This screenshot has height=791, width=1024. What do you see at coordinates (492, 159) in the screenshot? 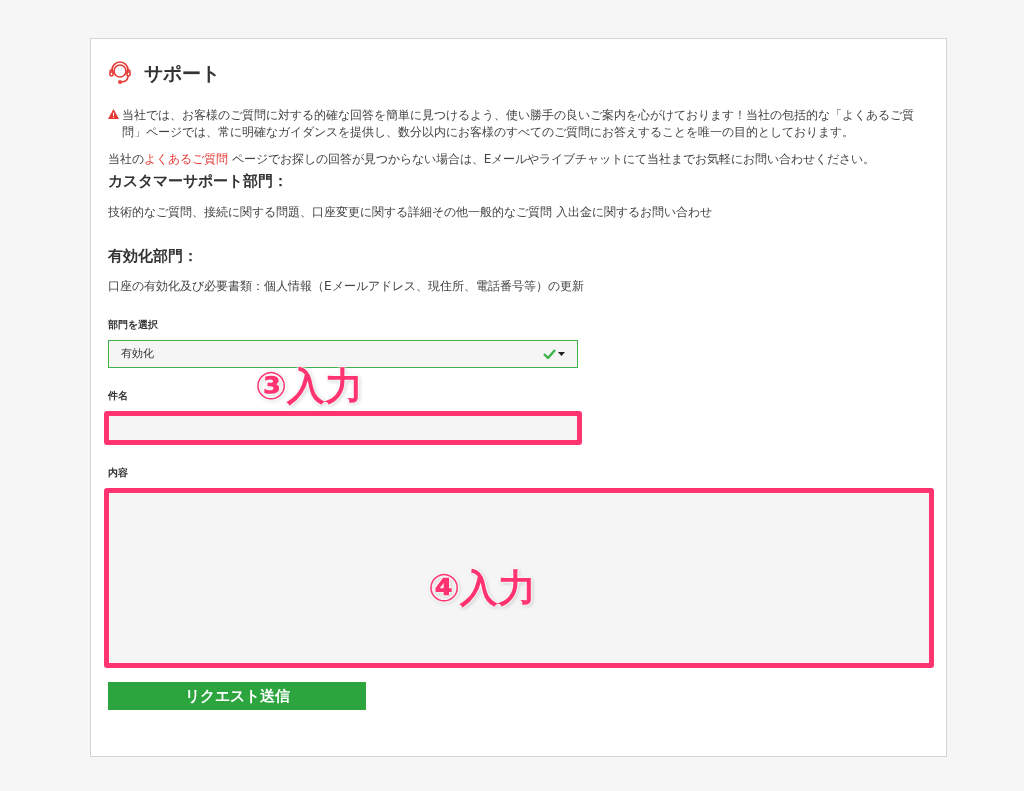
I see `faq-text: 当社のよくあるご質問 ページでお探しの回答が見つからない場合は、Eメールやライブチャットにて当社までお気軽にお問い合わせください。` at bounding box center [492, 159].